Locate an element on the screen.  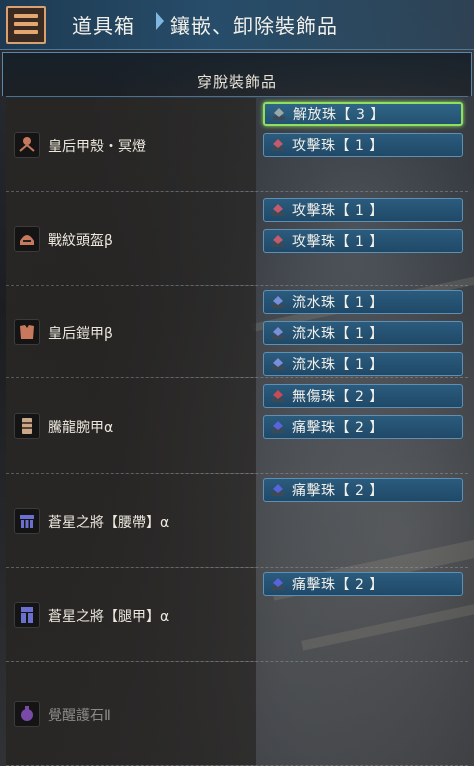
leg-armor-icon is located at coordinates (27, 615).